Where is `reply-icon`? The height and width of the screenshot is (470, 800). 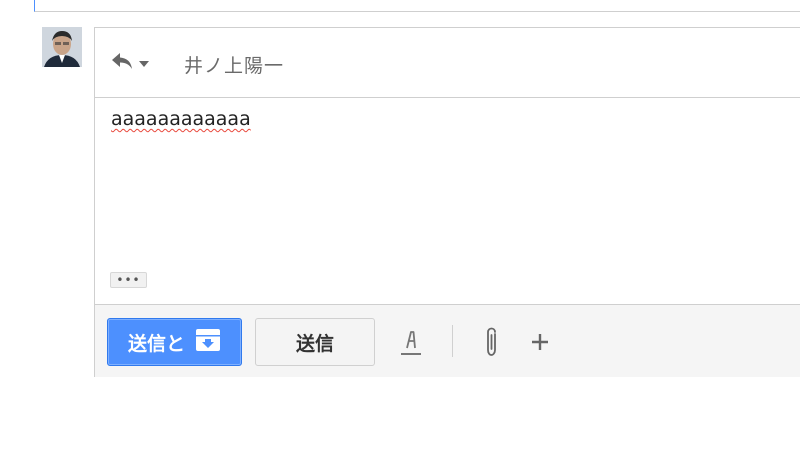 reply-icon is located at coordinates (122, 63).